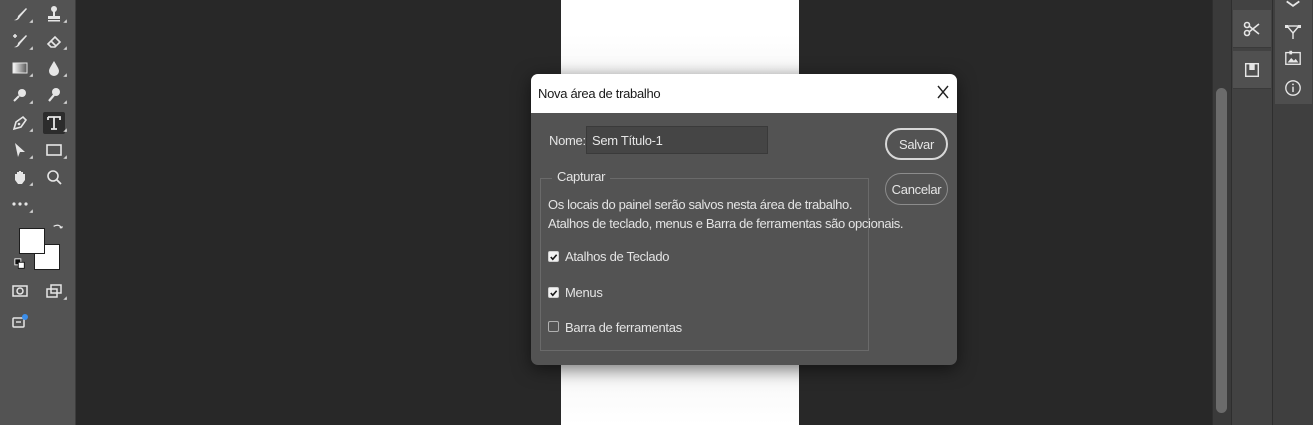  Describe the element at coordinates (581, 176) in the screenshot. I see `capture-legend: Capturar` at that location.